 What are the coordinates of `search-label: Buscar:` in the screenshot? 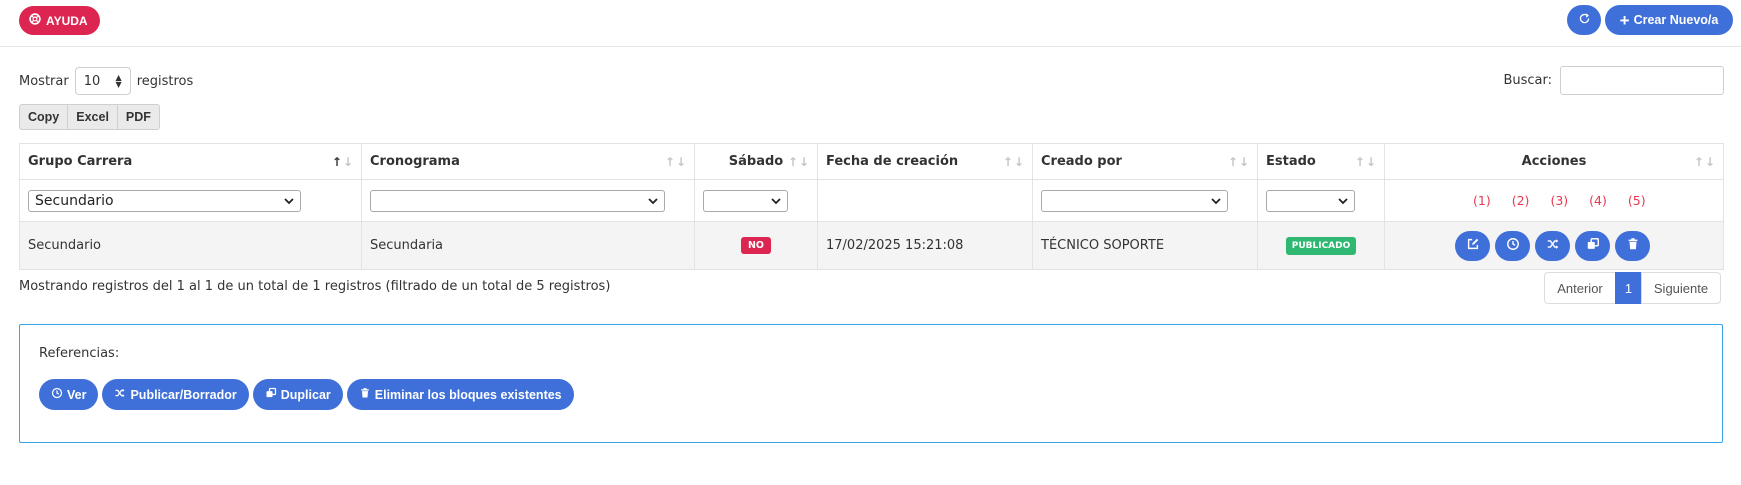 It's located at (1527, 80).